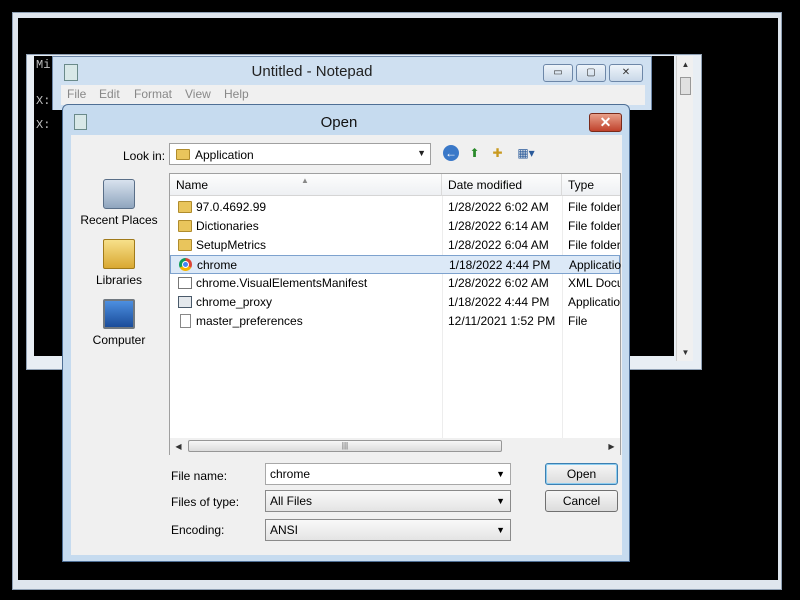 The height and width of the screenshot is (600, 800). Describe the element at coordinates (231, 207) in the screenshot. I see `file-name: 97.0.4692.99` at that location.